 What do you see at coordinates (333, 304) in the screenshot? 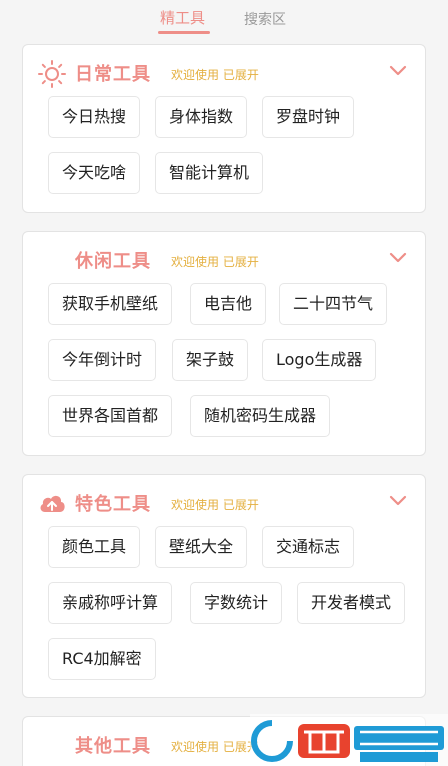
I see `tool-button: 二十四节气` at bounding box center [333, 304].